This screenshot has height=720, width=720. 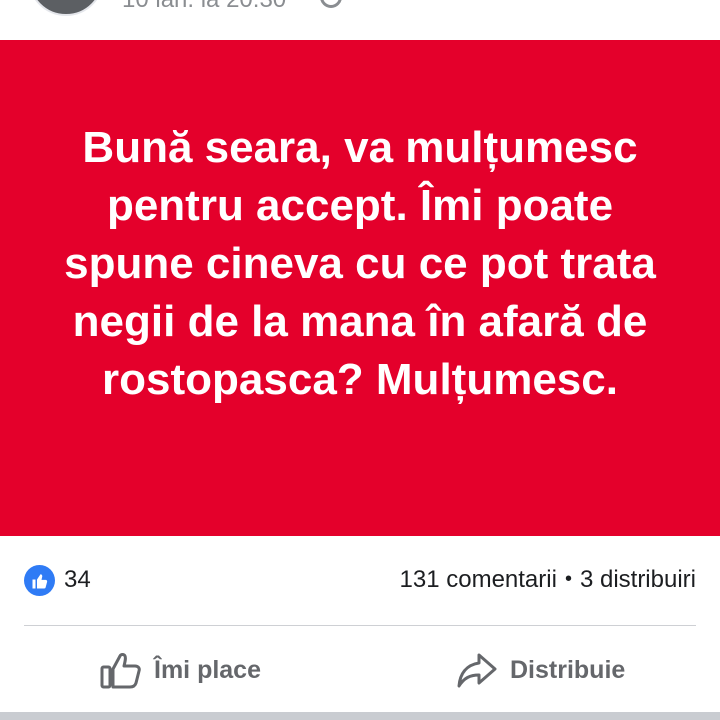 What do you see at coordinates (478, 579) in the screenshot?
I see `comments-count: 131 comentarii` at bounding box center [478, 579].